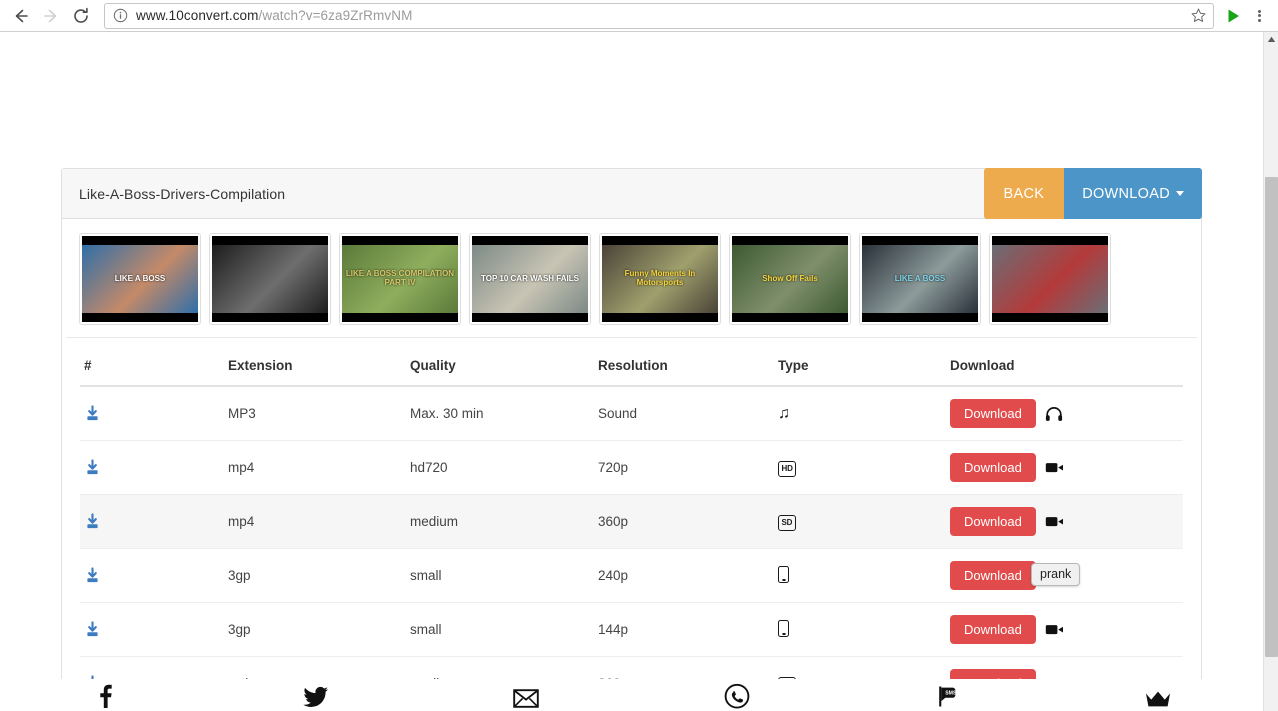 The height and width of the screenshot is (711, 1278). I want to click on share-twitter-button, so click(316, 695).